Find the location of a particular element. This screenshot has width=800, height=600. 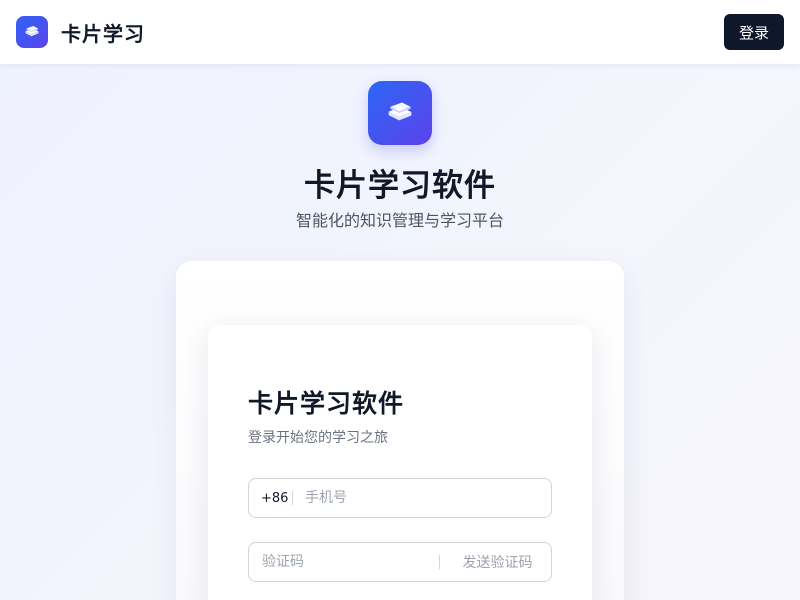

brand: 卡片学习 is located at coordinates (80, 32).